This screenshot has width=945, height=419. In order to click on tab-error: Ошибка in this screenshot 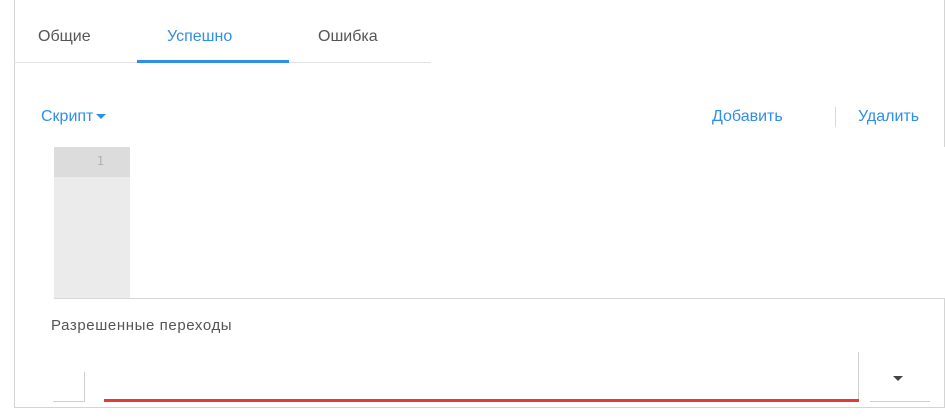, I will do `click(348, 37)`.